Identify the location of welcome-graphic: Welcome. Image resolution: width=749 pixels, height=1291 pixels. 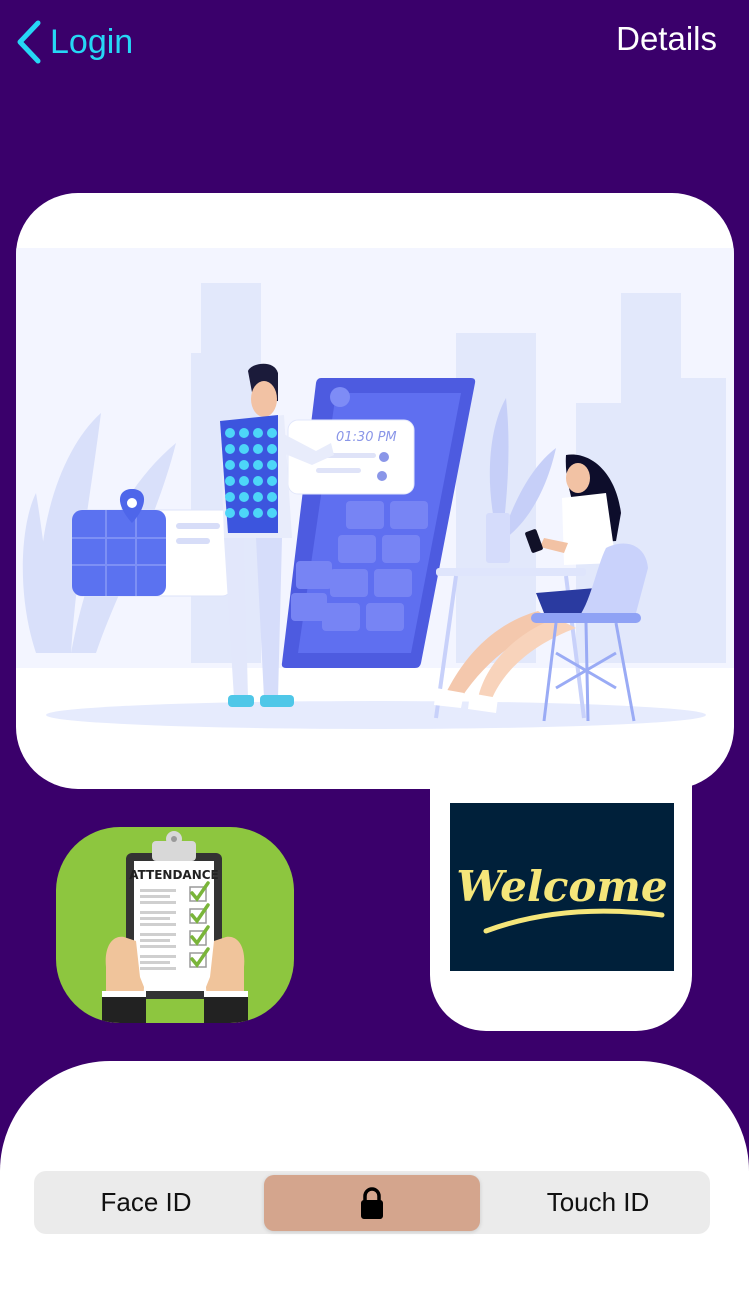
(562, 898).